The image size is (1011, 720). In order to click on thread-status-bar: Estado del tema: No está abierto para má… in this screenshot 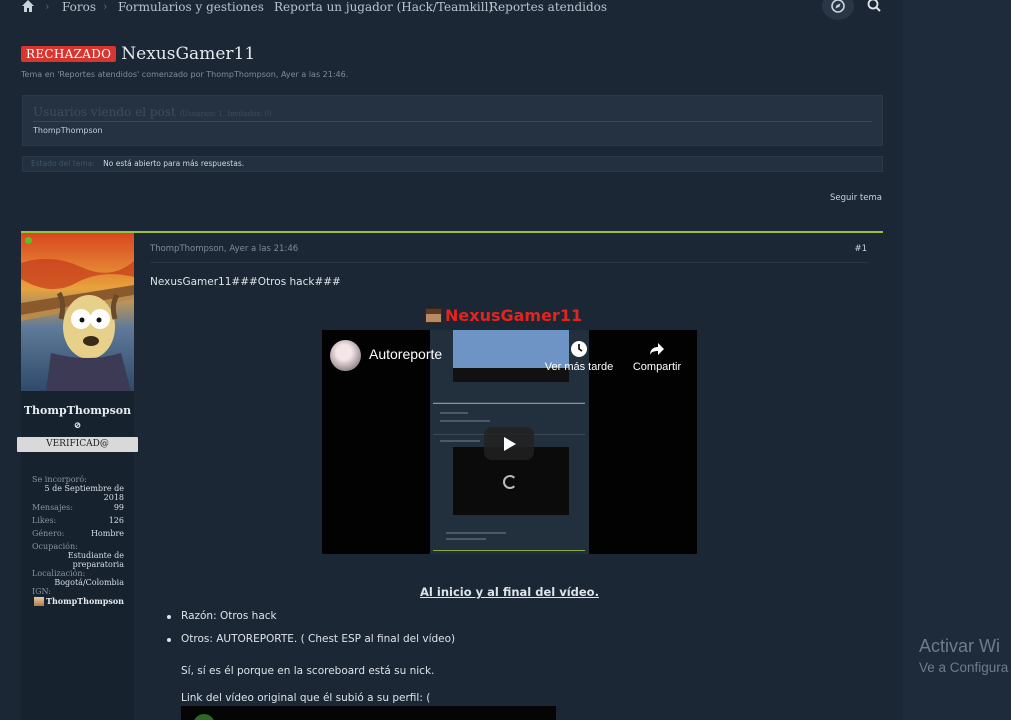, I will do `click(452, 164)`.